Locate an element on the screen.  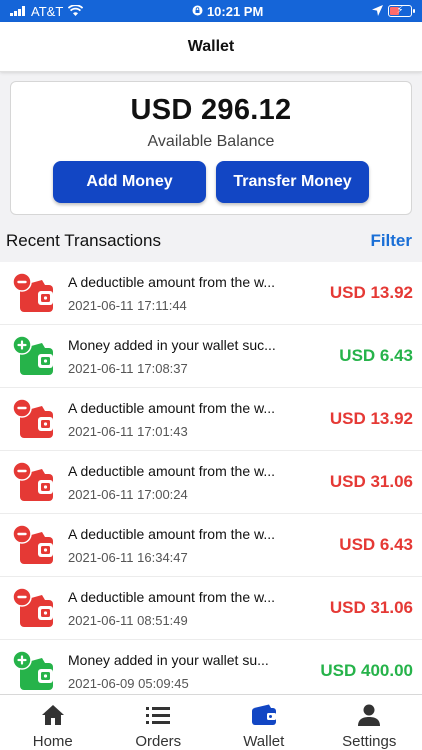
home-icon is located at coordinates (53, 715).